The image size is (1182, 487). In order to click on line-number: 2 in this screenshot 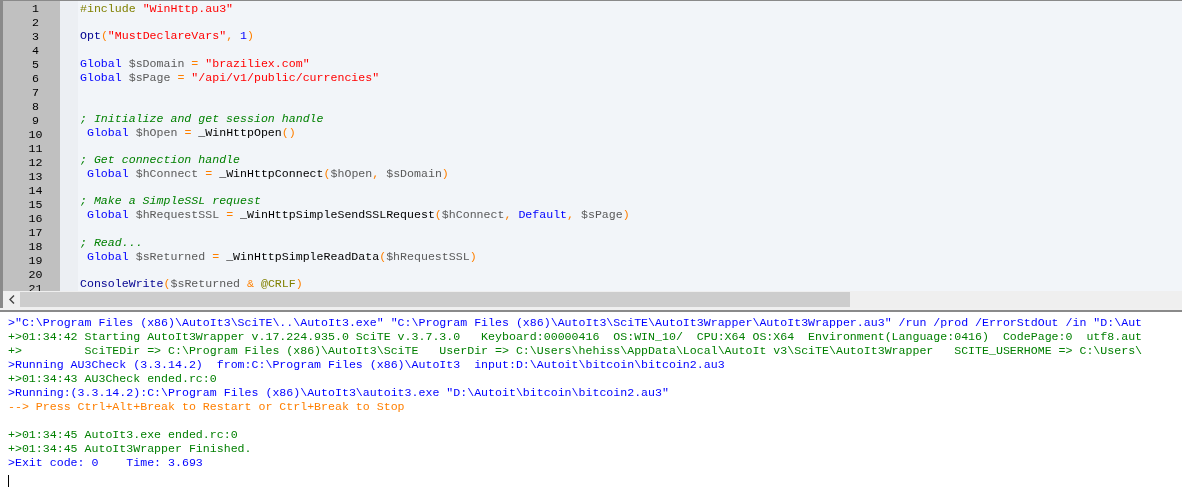, I will do `click(35, 23)`.